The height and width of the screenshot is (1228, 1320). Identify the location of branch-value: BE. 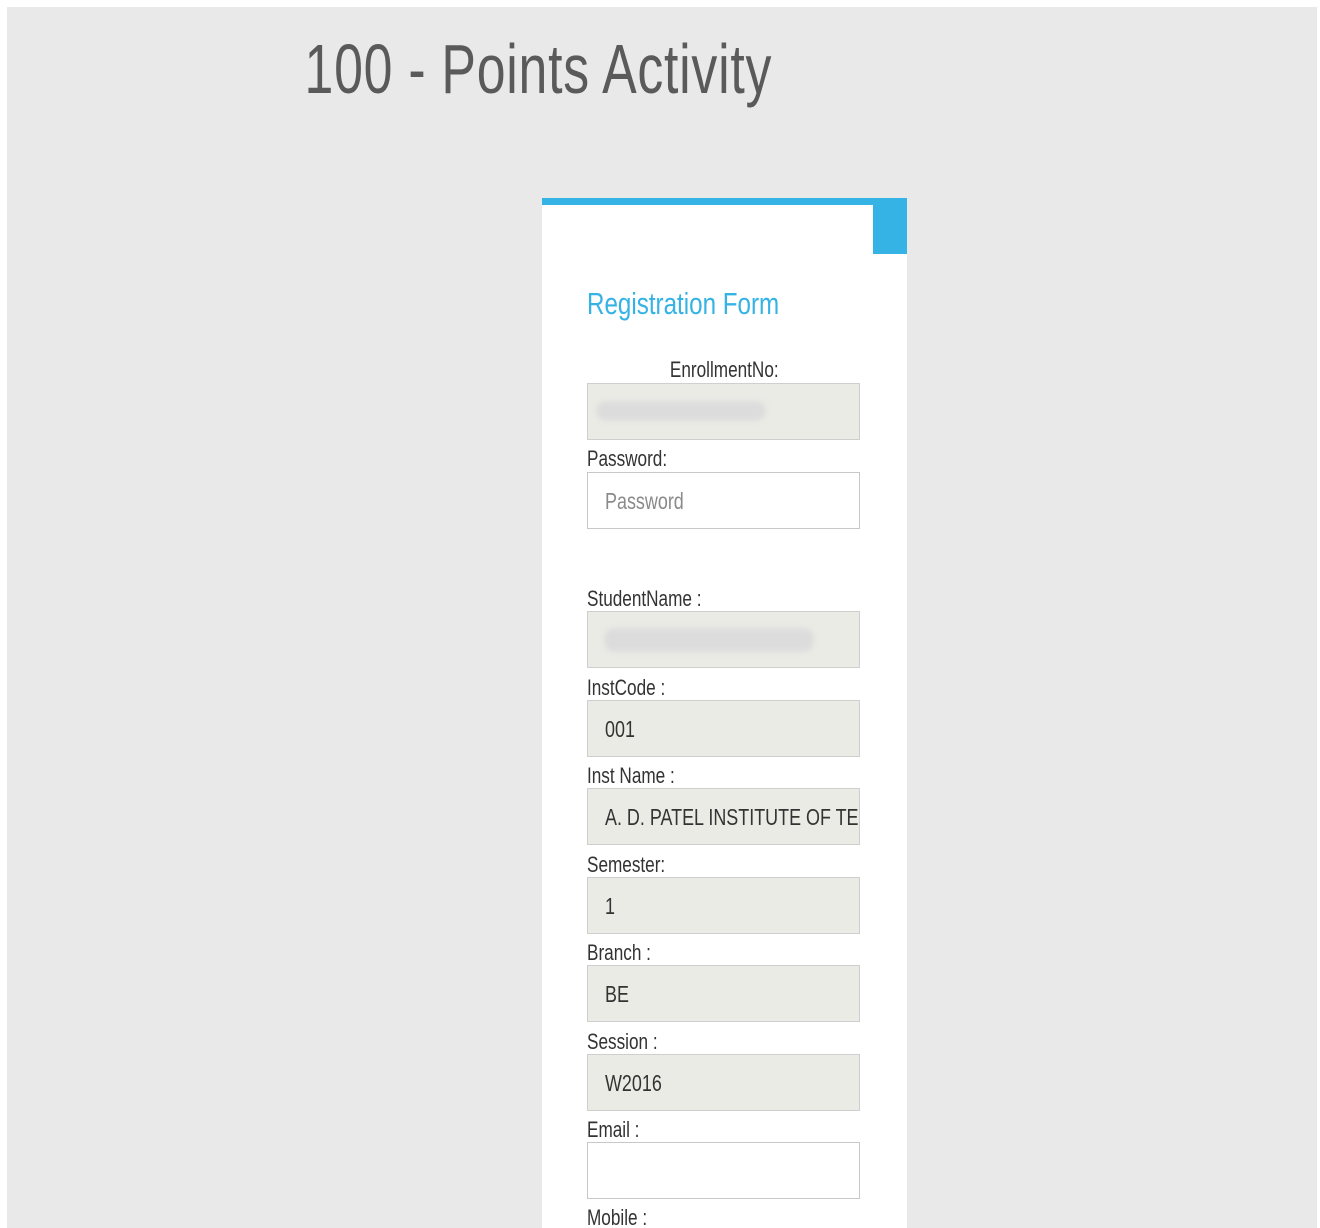
(617, 994).